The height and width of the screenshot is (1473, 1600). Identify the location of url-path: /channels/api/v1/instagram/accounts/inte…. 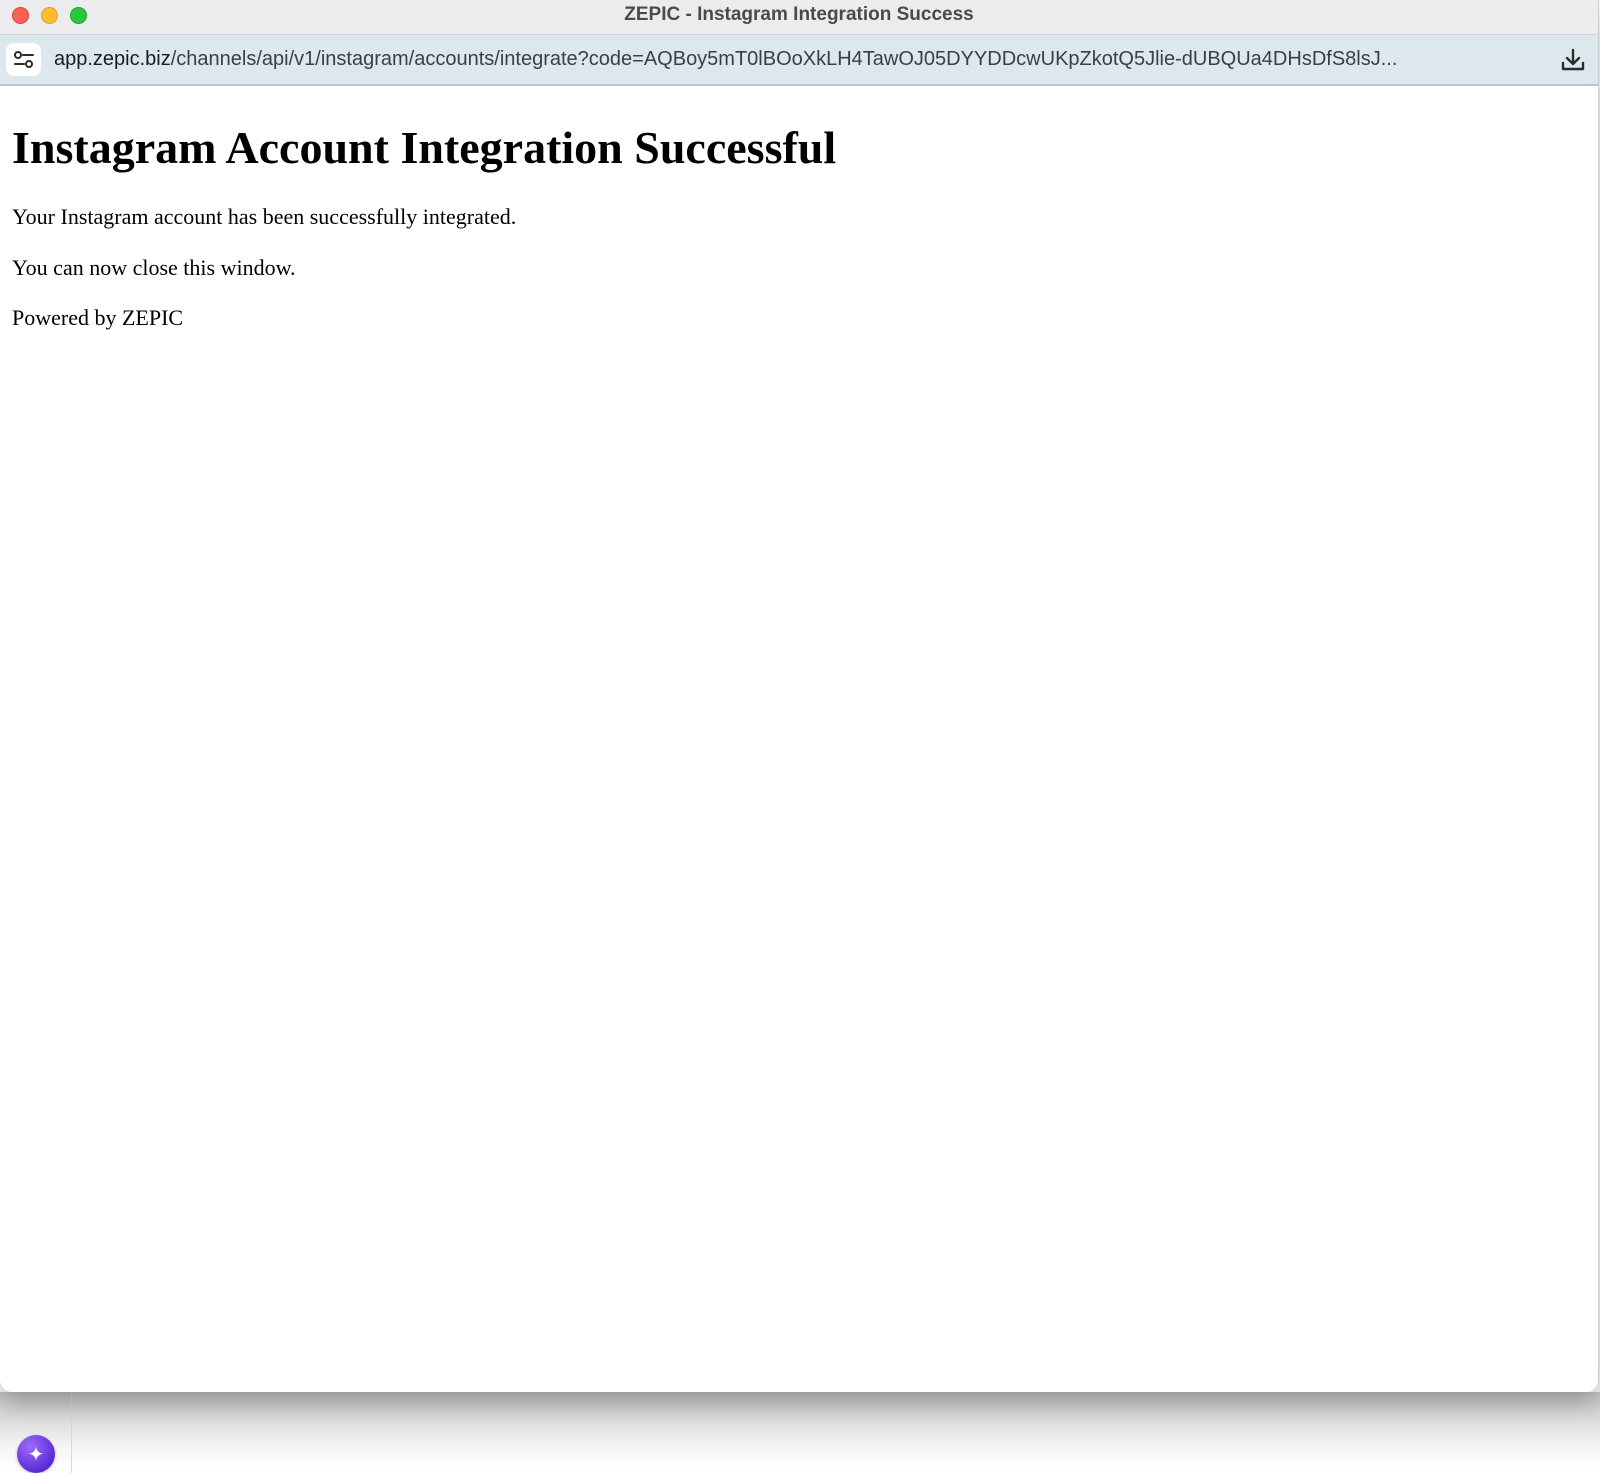
(784, 59).